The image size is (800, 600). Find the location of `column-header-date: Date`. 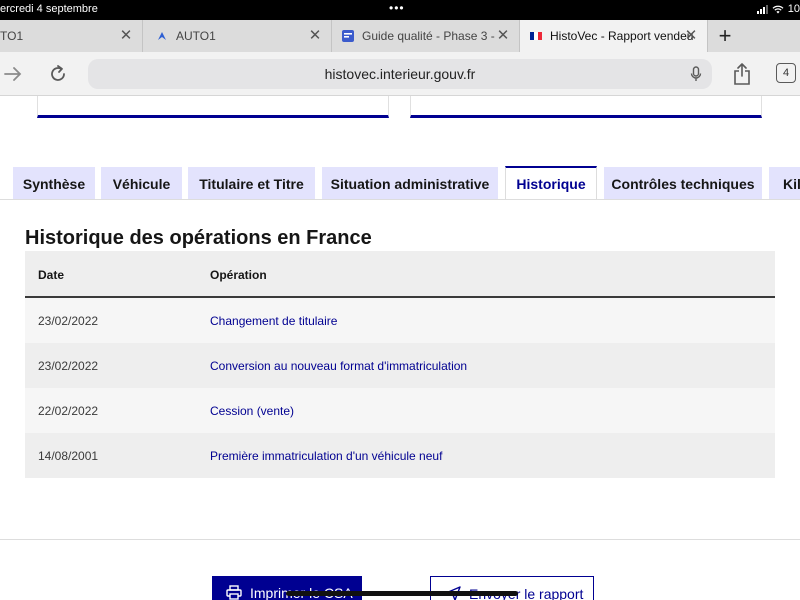

column-header-date: Date is located at coordinates (51, 275).